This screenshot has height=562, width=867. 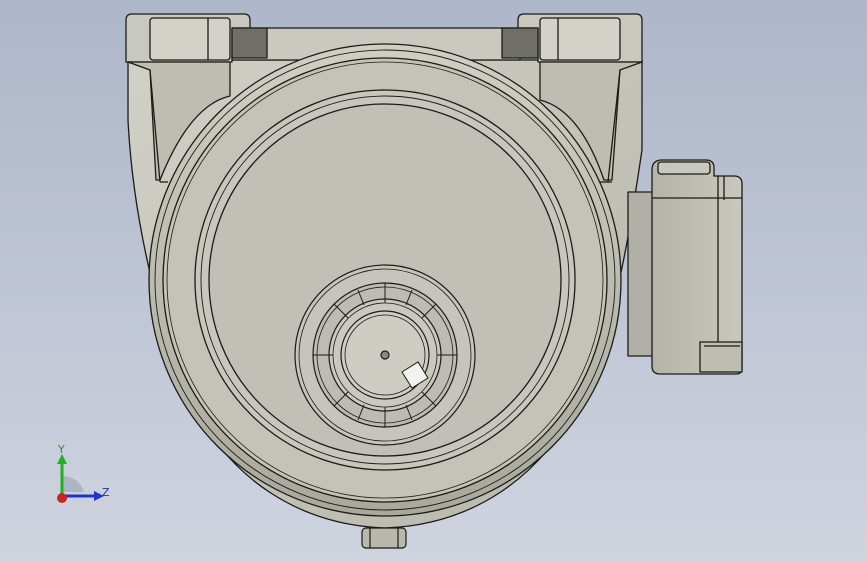 What do you see at coordinates (106, 492) in the screenshot?
I see `triad-z-label: Z` at bounding box center [106, 492].